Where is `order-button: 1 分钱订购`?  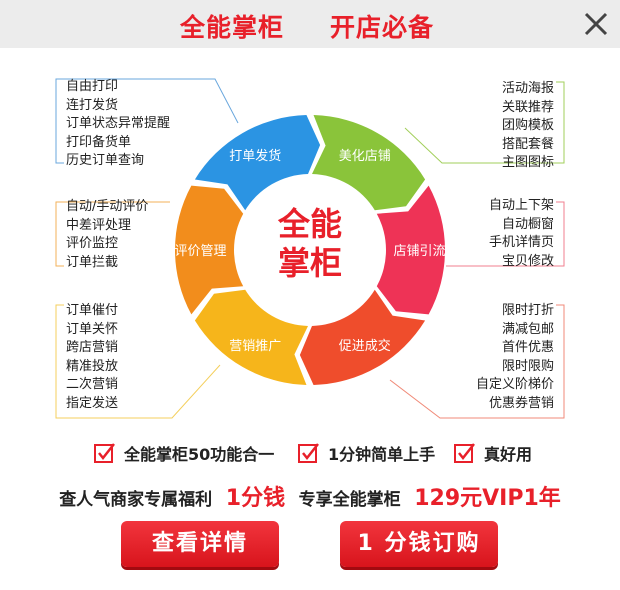
order-button: 1 分钱订购 is located at coordinates (419, 544).